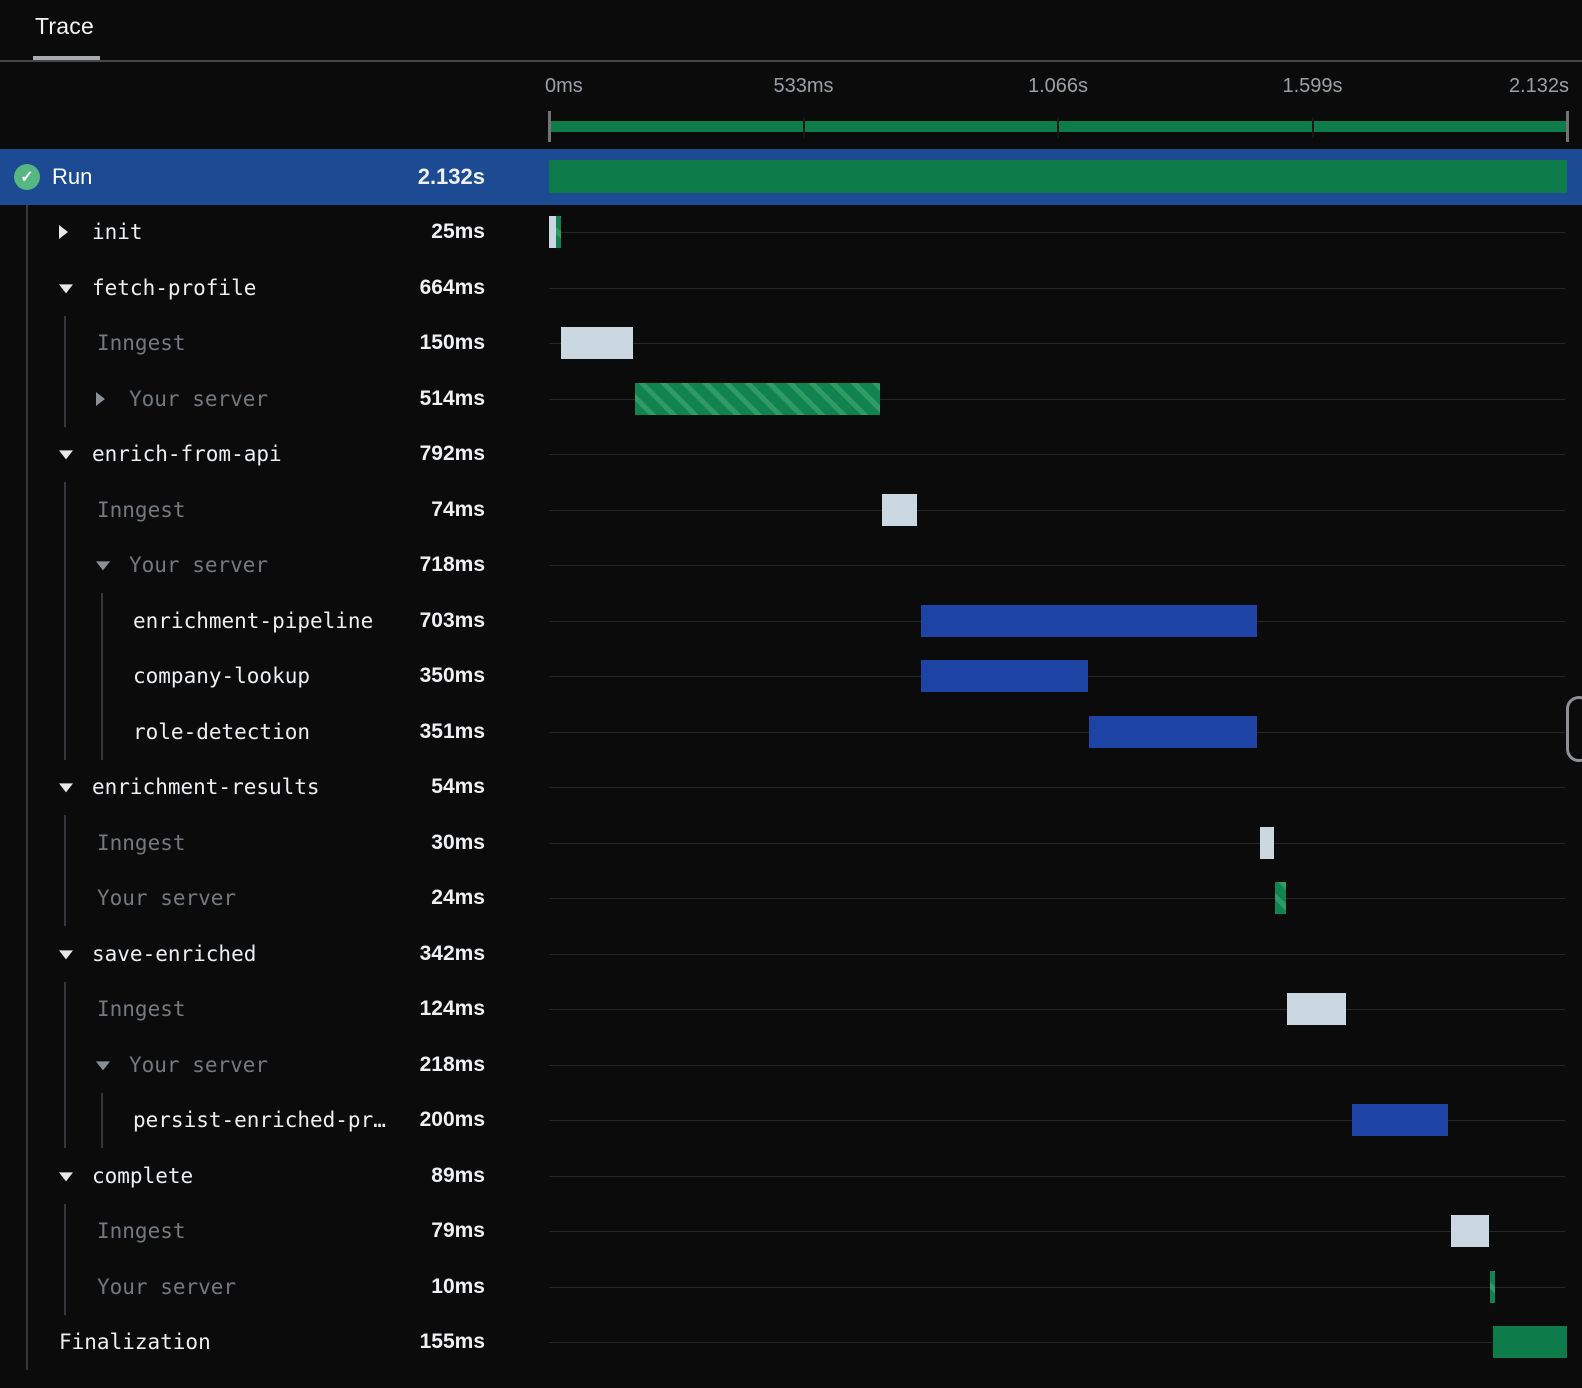  Describe the element at coordinates (791, 510) in the screenshot. I see `trace-row-inngest: Inngest 74ms` at that location.